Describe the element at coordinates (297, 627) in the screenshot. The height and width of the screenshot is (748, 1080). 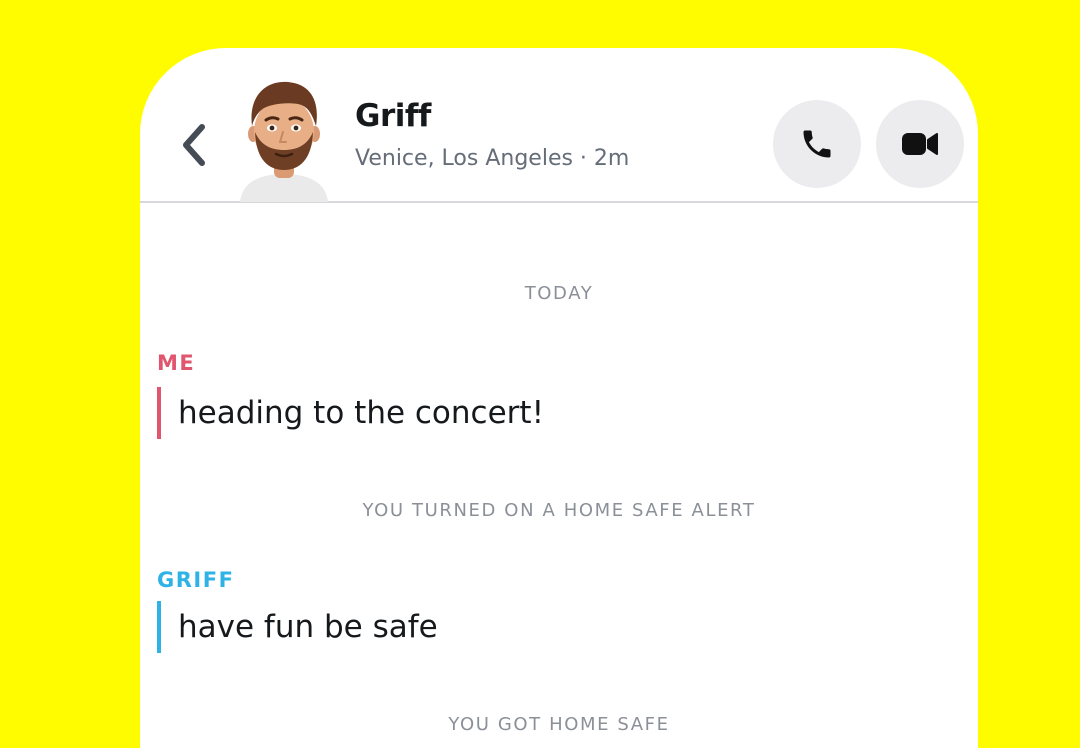
I see `message-griff: have fun be safe` at that location.